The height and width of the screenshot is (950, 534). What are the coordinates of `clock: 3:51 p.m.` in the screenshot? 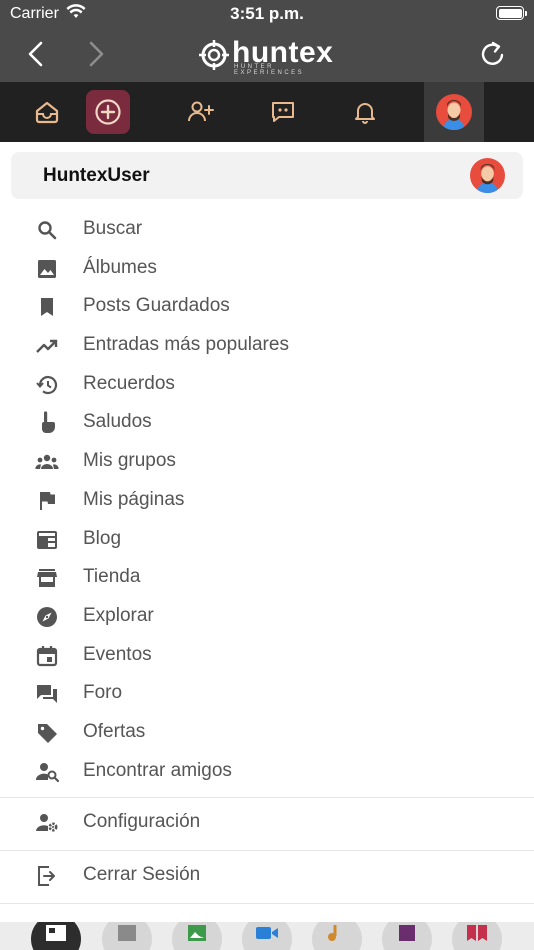 It's located at (267, 13).